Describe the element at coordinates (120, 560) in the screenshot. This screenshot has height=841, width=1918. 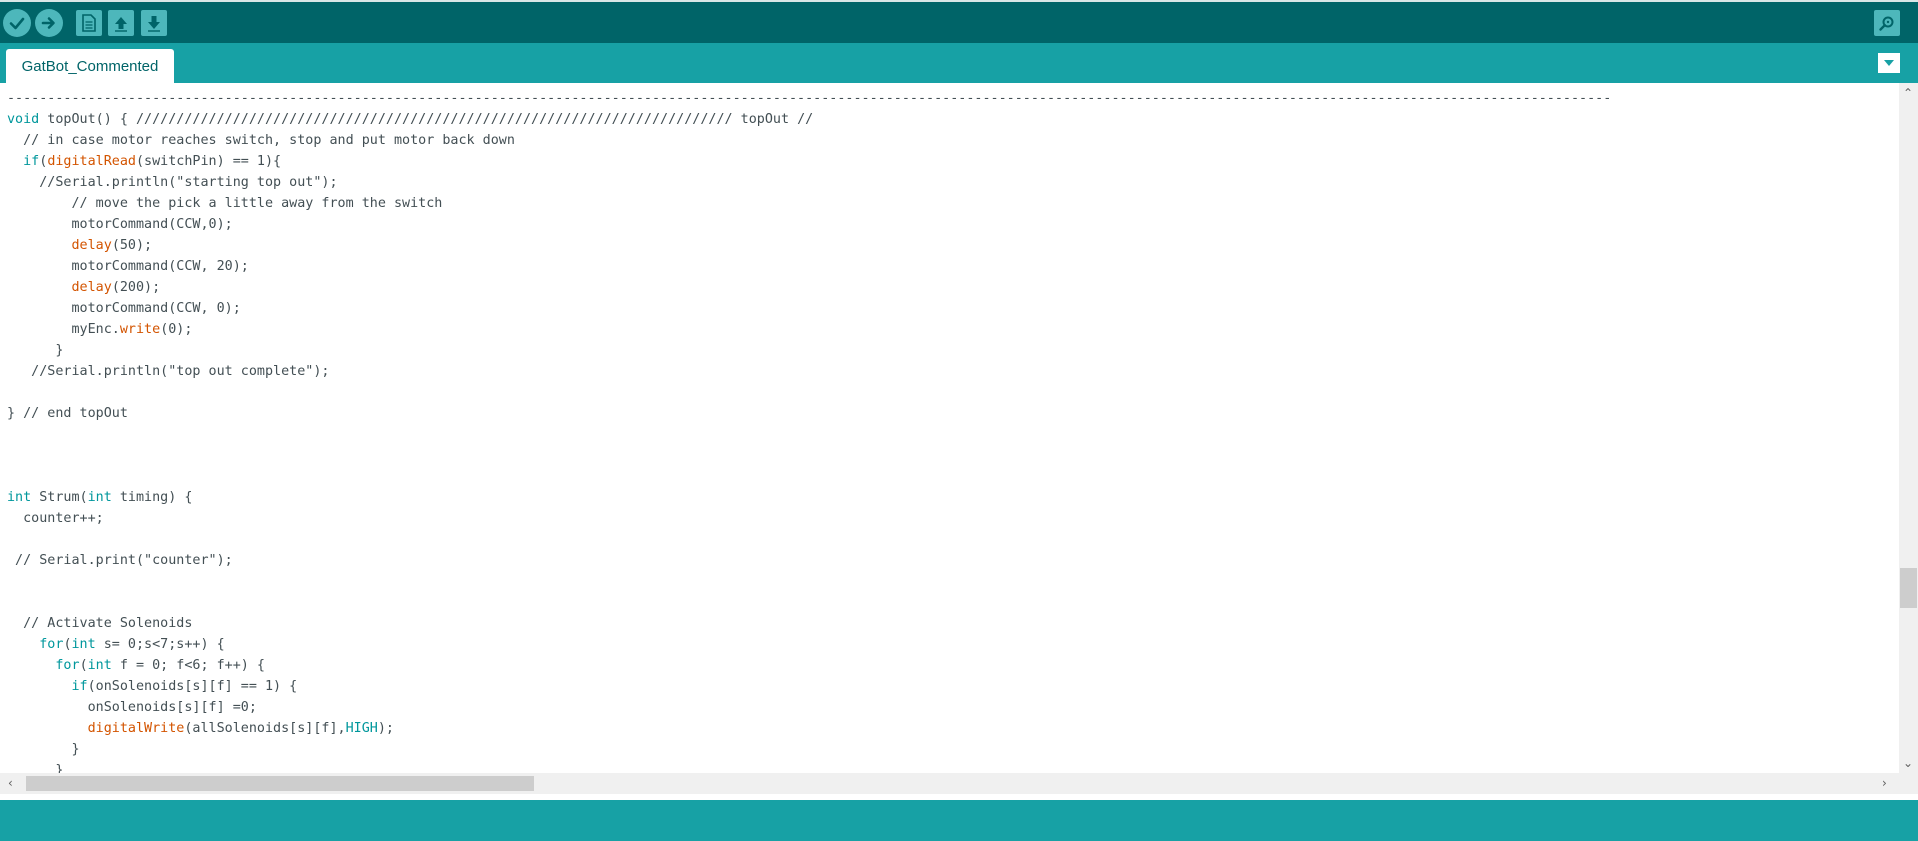
I see `code-token: // Serial.print("counter");` at that location.